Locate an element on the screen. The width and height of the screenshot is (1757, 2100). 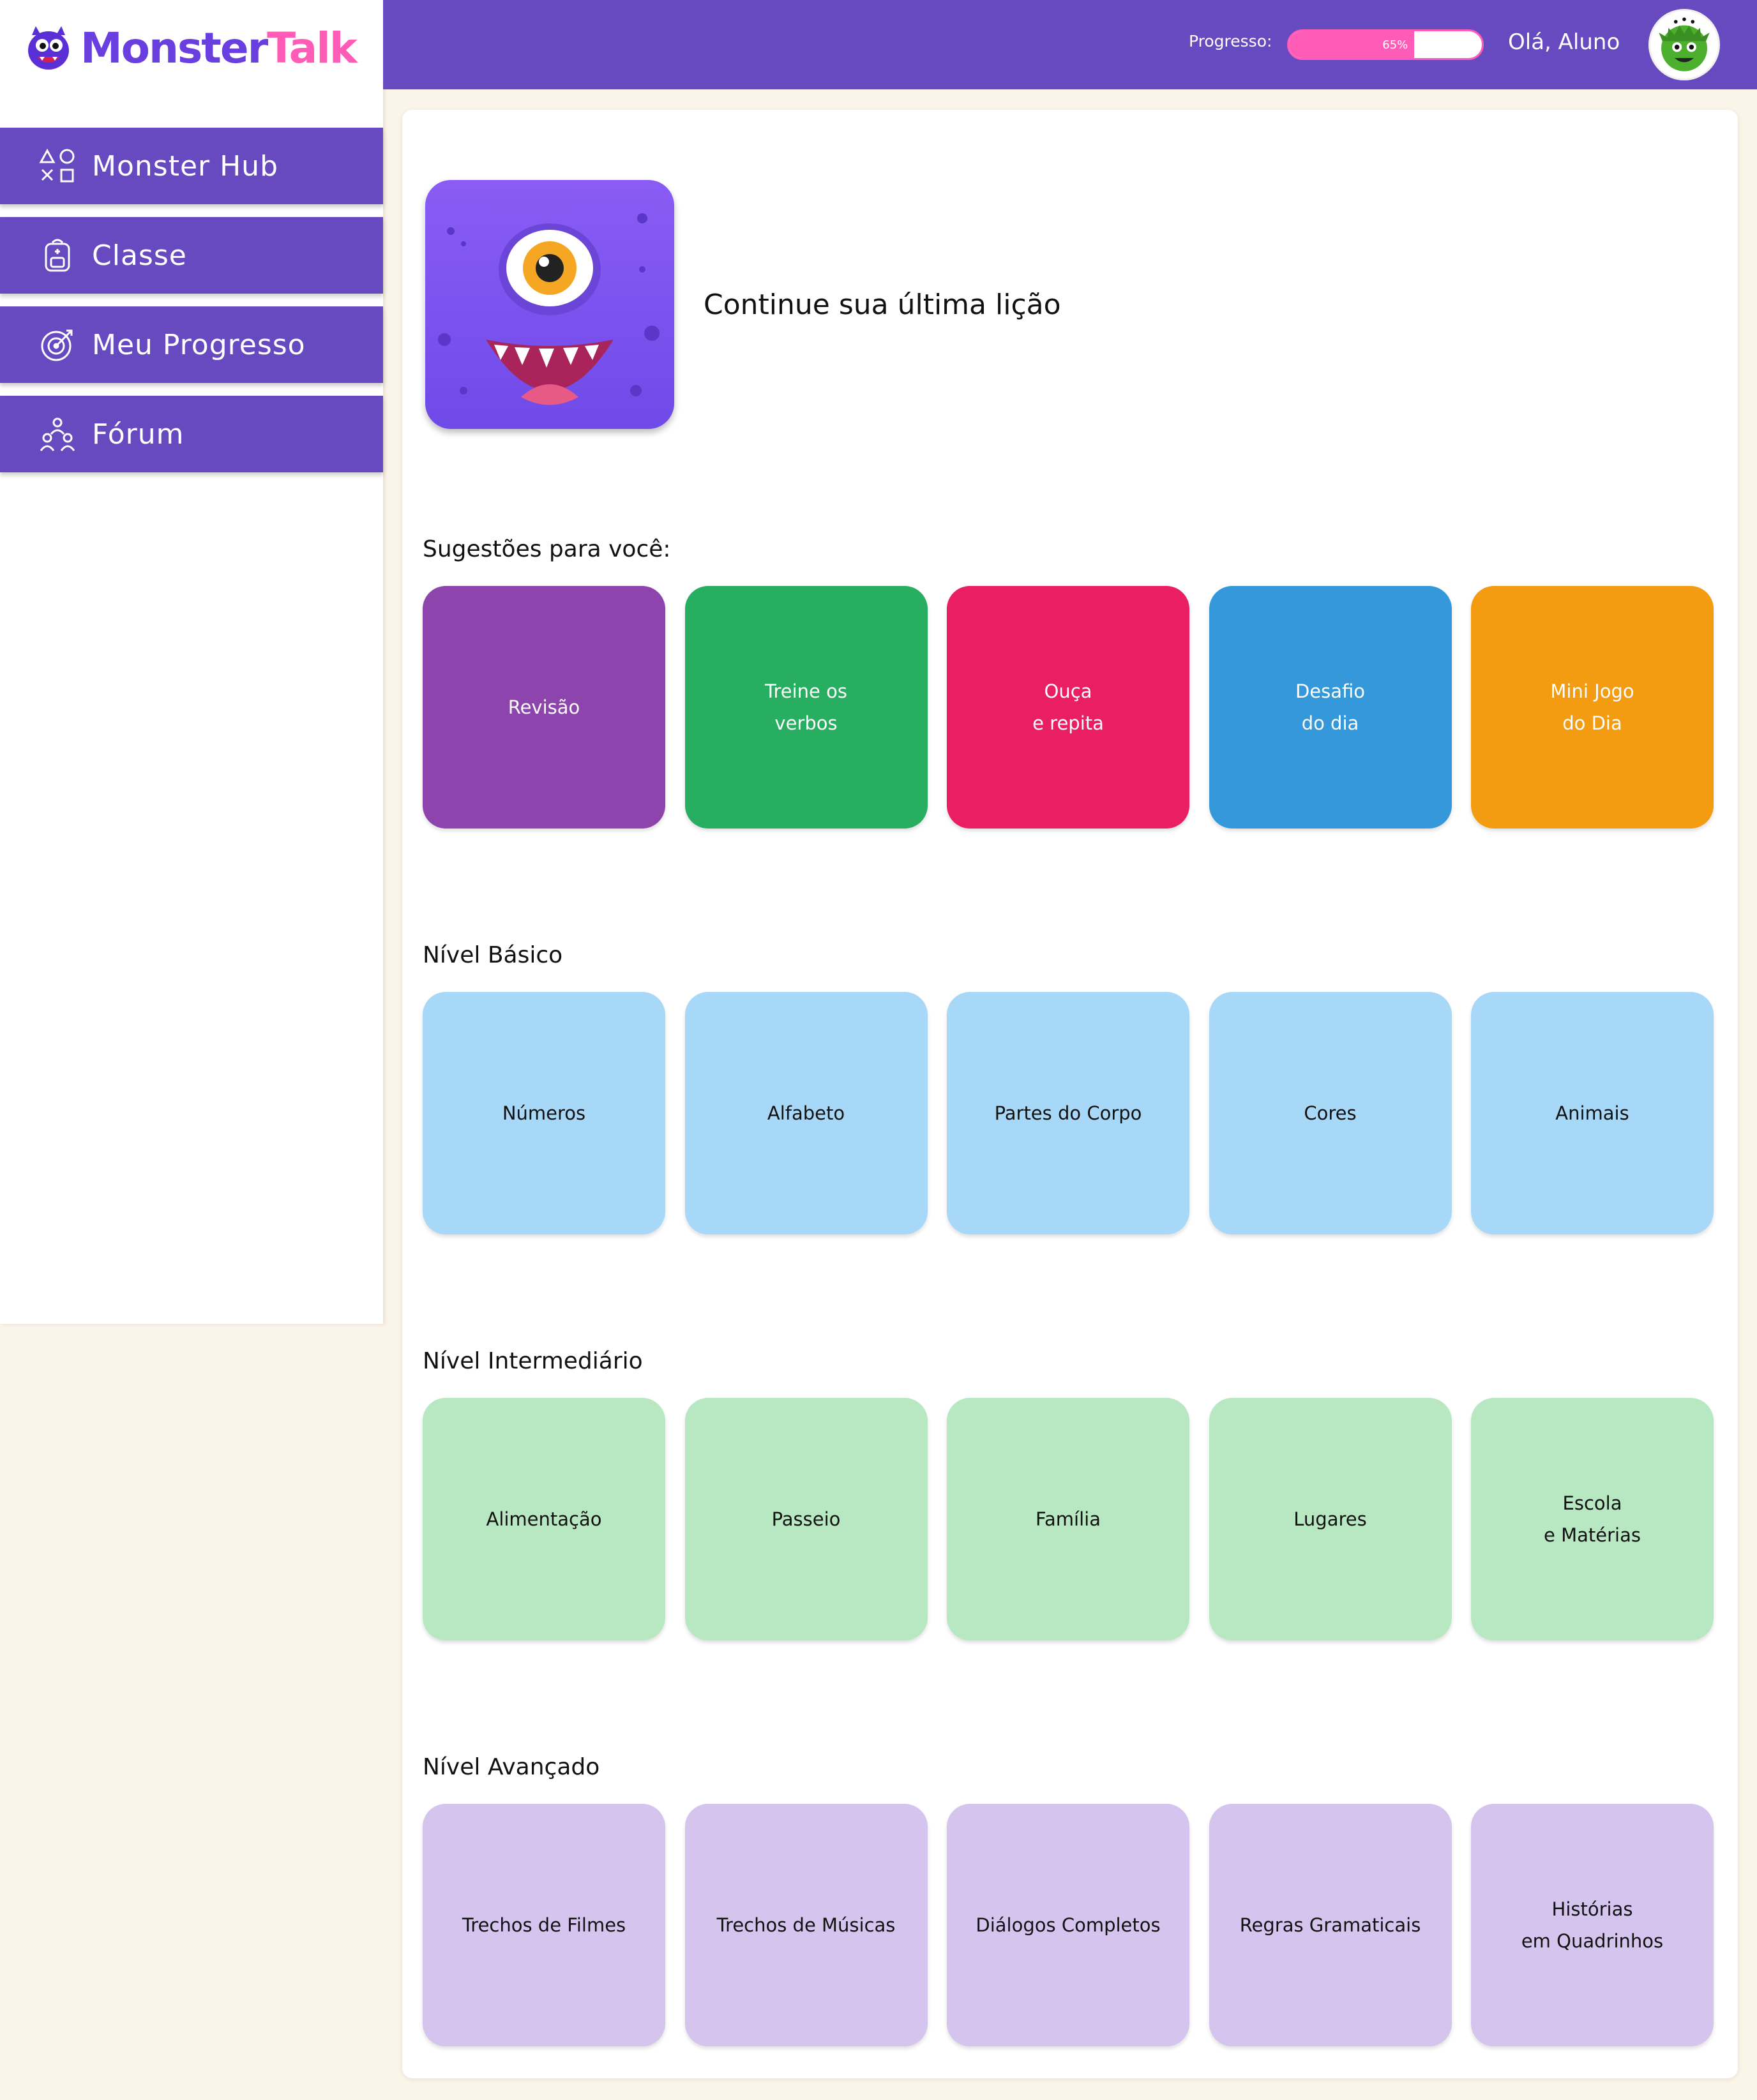
lesson-tile-label: Treine os verbos is located at coordinates (806, 707).